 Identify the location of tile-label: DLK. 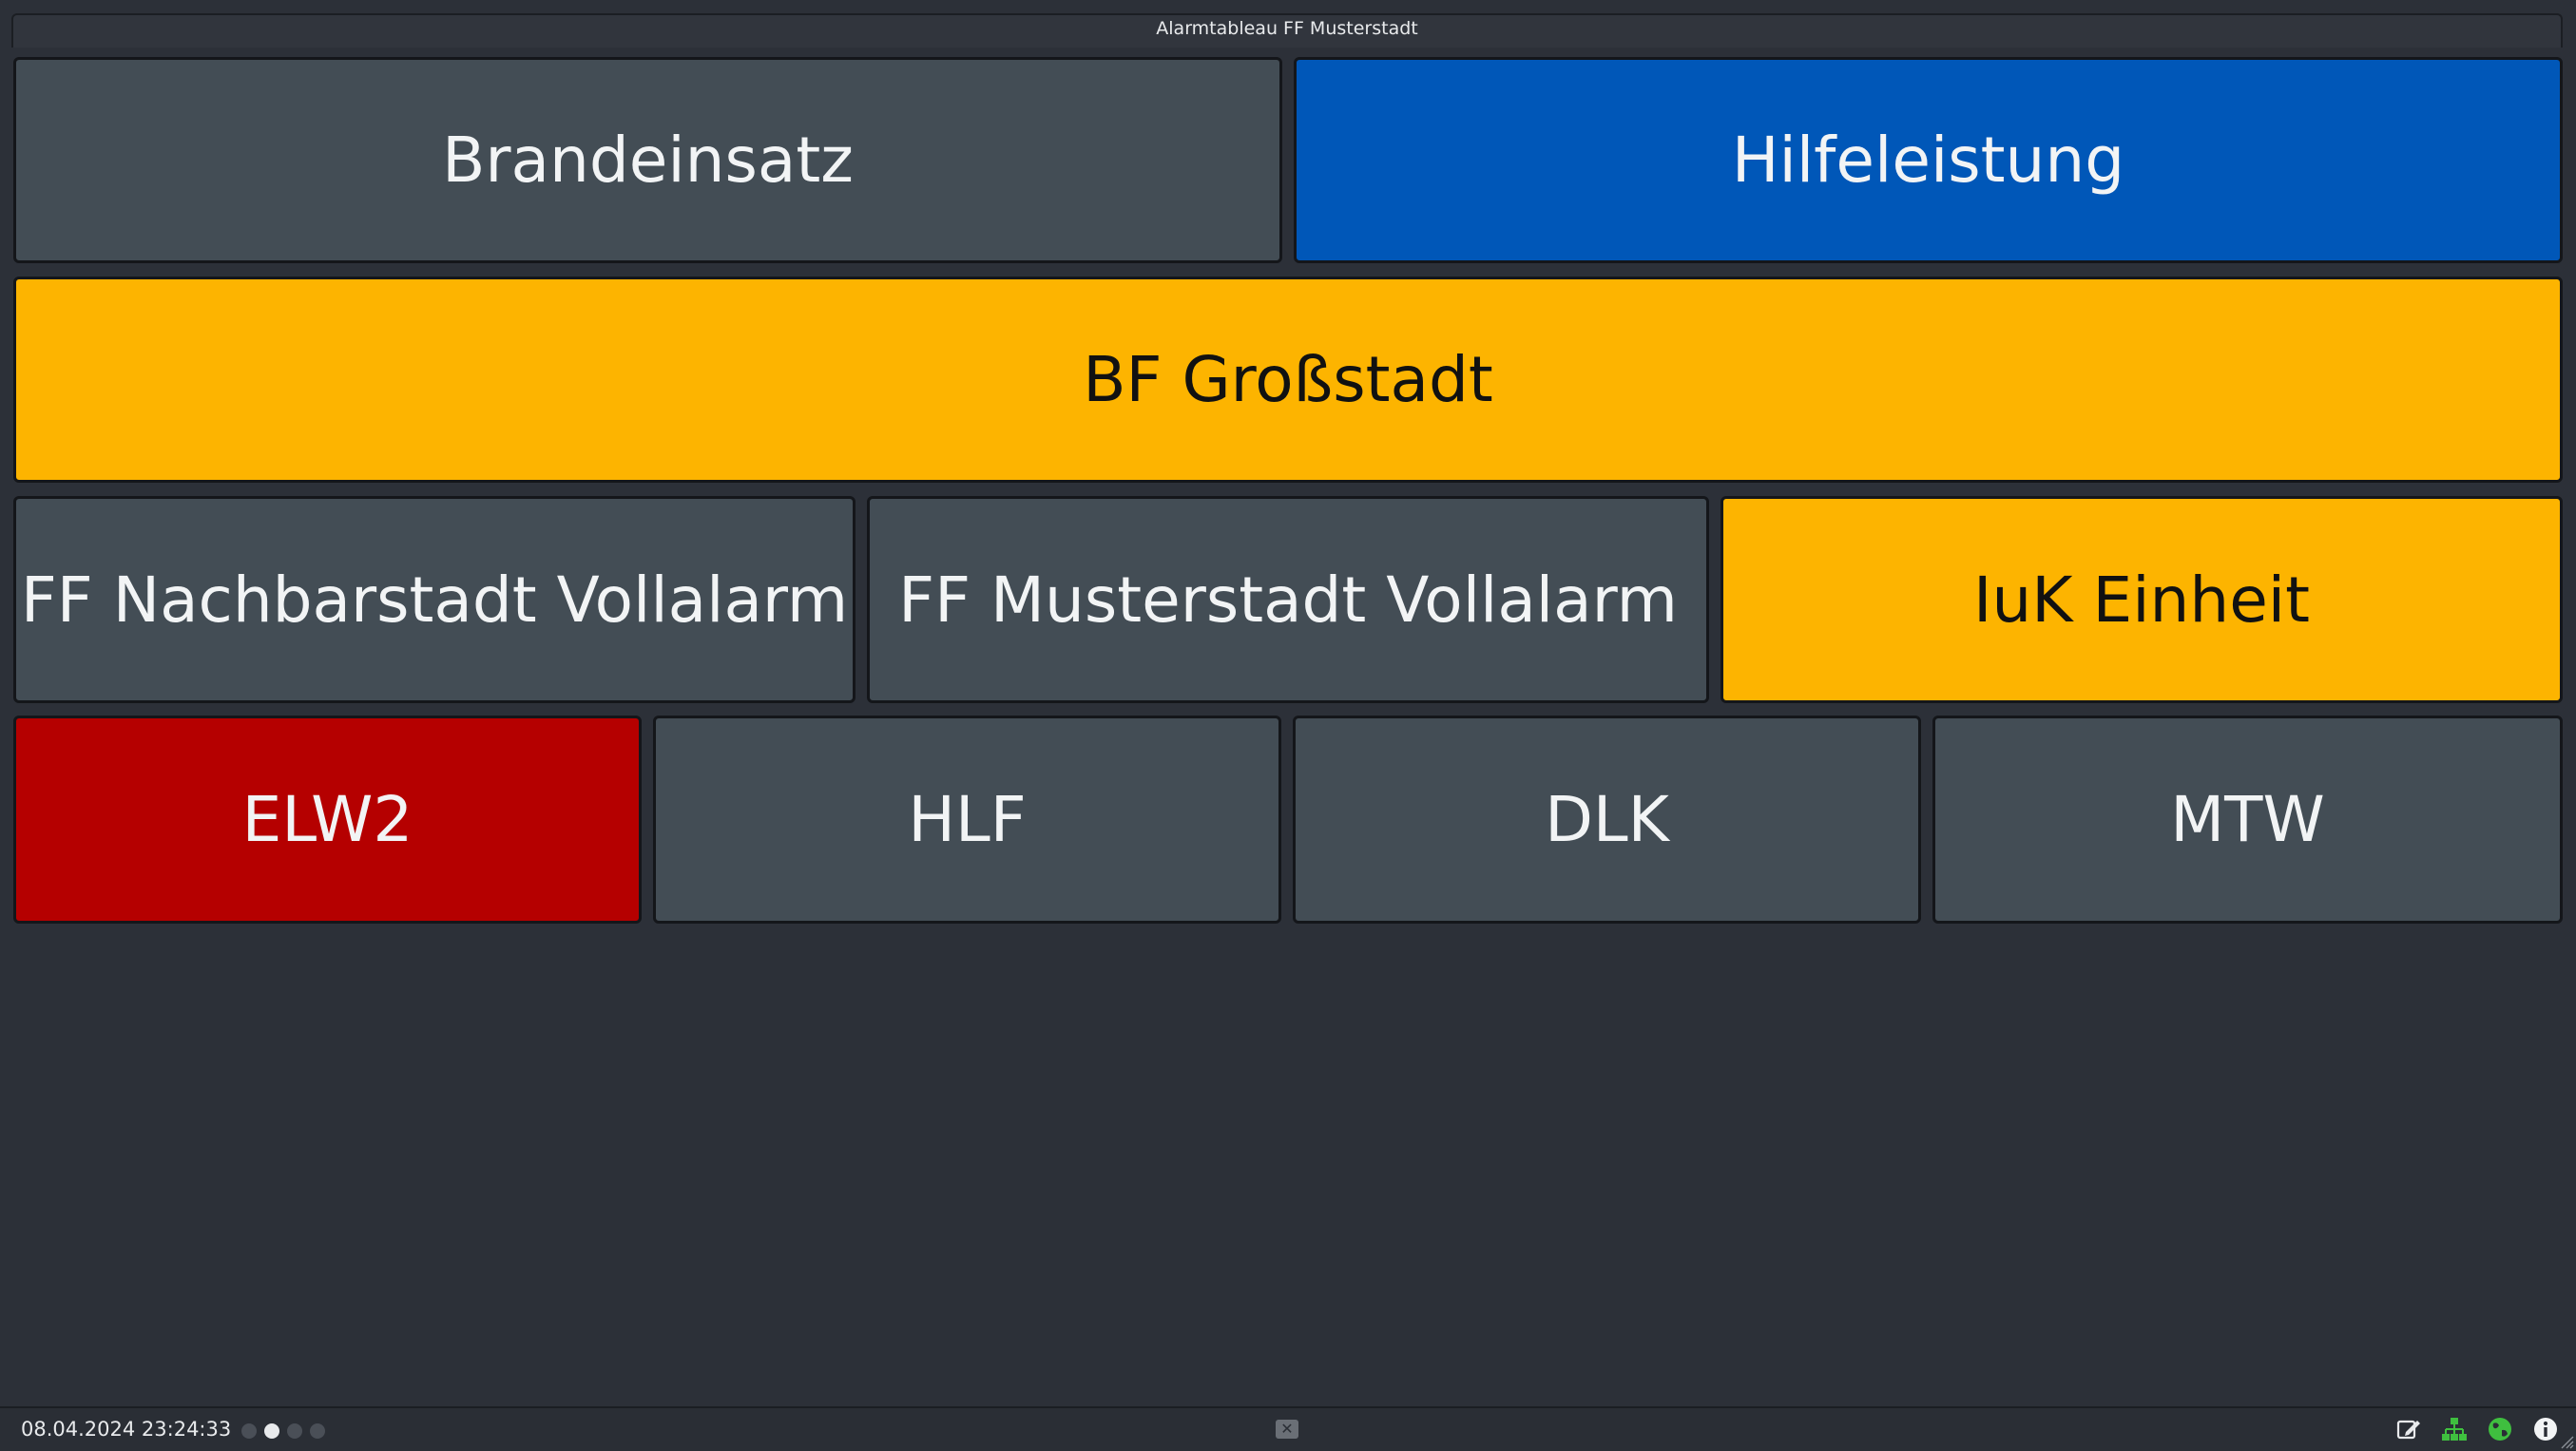
(1607, 820).